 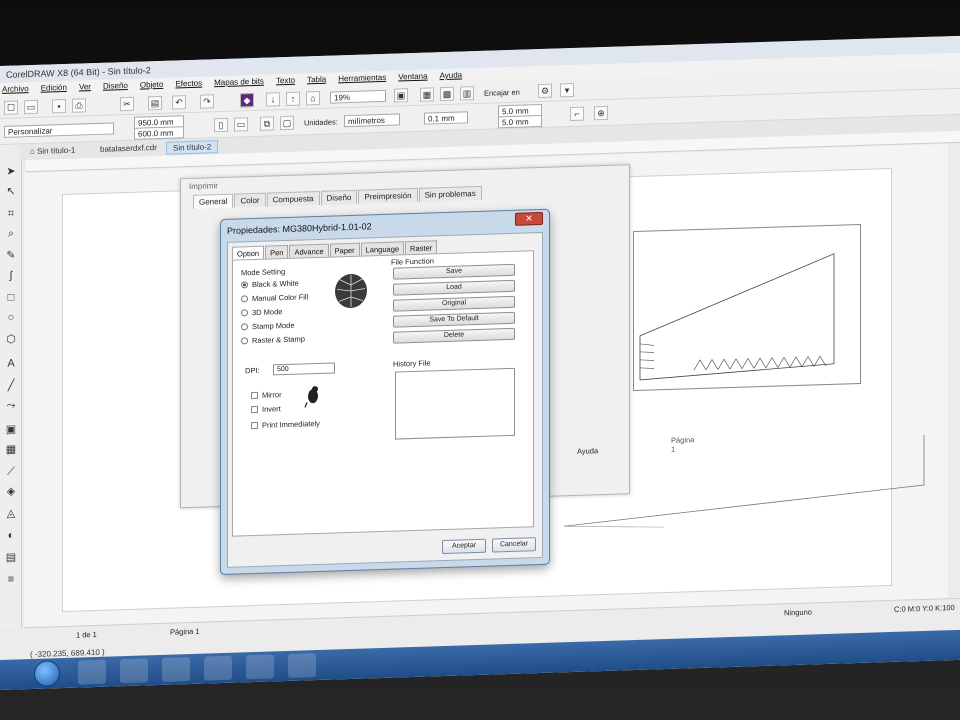 I want to click on menu-tabla: Tabla, so click(x=316, y=80).